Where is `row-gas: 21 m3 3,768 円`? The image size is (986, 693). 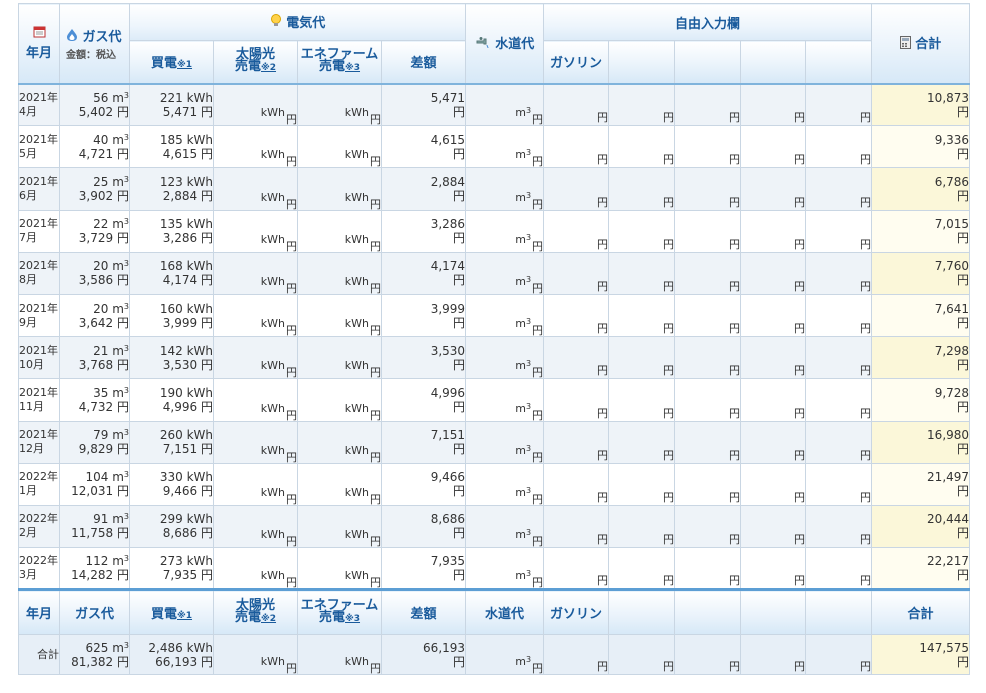
row-gas: 21 m3 3,768 円 is located at coordinates (94, 358).